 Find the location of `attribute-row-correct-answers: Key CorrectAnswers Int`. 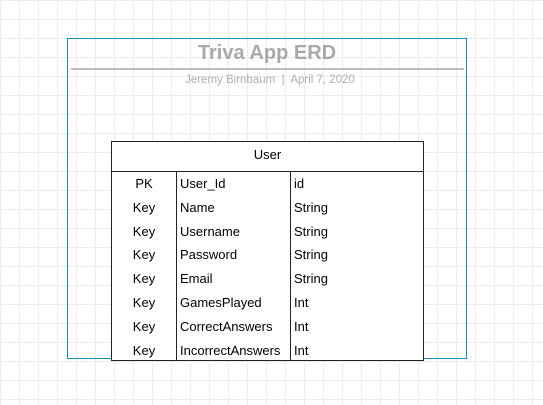

attribute-row-correct-answers: Key CorrectAnswers Int is located at coordinates (267, 327).